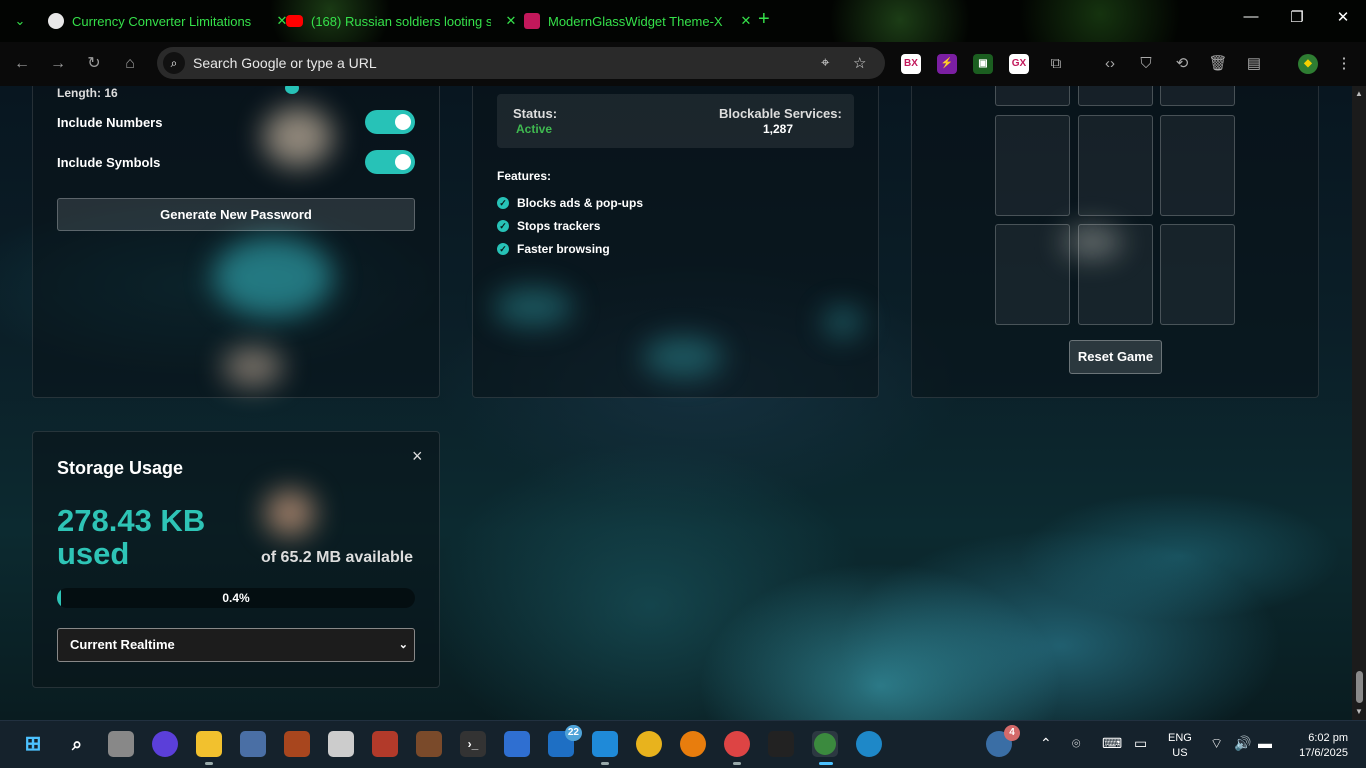 Image resolution: width=1366 pixels, height=768 pixels. I want to click on weather-icon: 4, so click(1003, 741).